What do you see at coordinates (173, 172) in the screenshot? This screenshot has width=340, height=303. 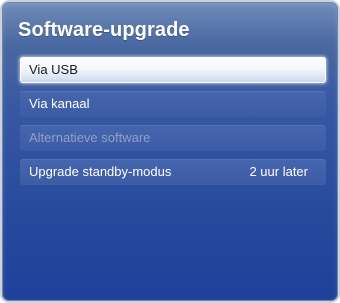 I see `menu-item-upgrade-standby-modus: Upgrade standby-modus 2 uur later` at bounding box center [173, 172].